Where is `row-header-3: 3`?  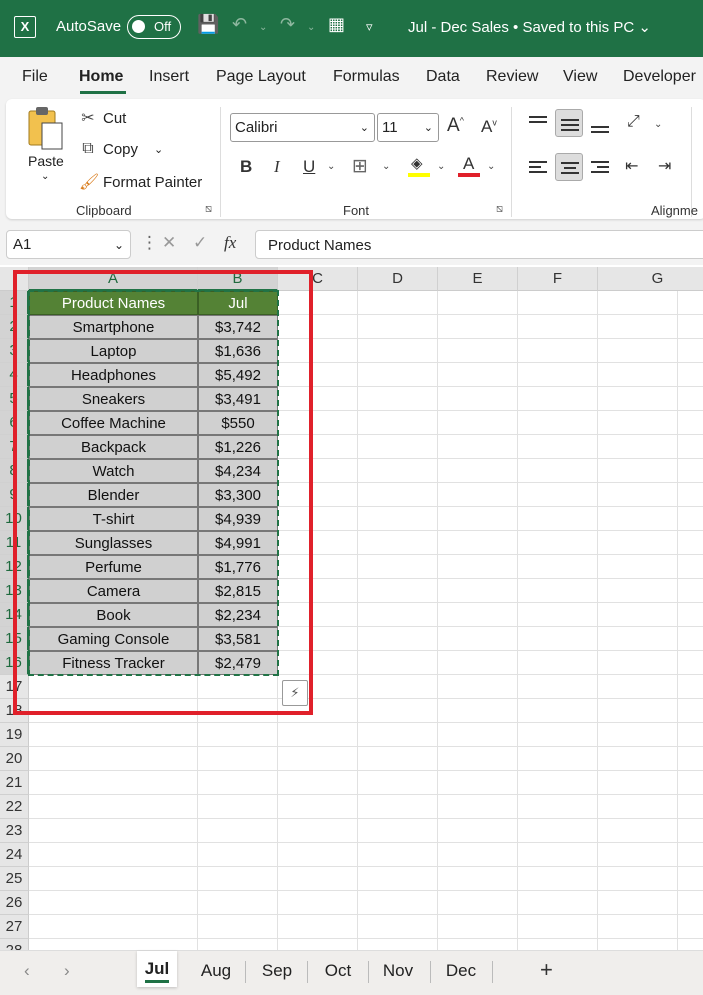
row-header-3: 3 is located at coordinates (14, 351).